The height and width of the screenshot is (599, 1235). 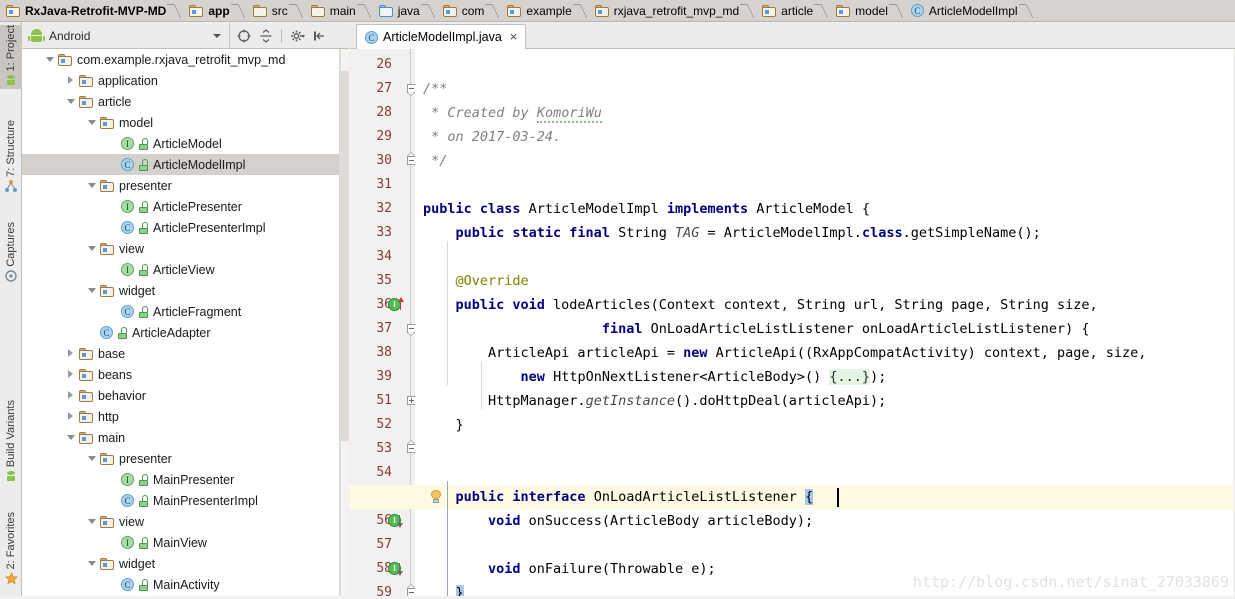 I want to click on tree-scrollbar-thumb, so click(x=345, y=256).